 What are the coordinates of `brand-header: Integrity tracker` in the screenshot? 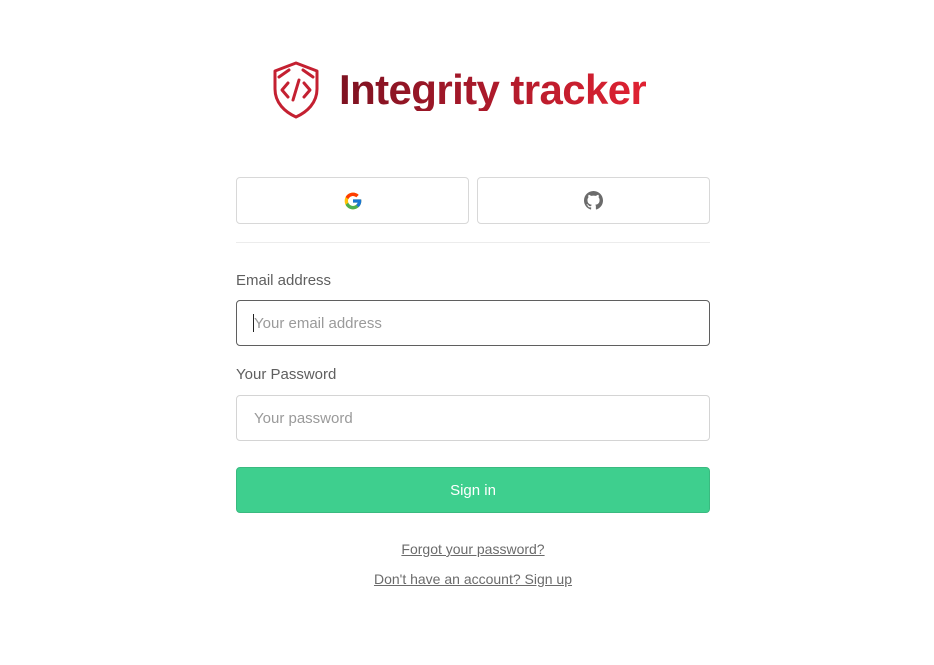 It's located at (459, 90).